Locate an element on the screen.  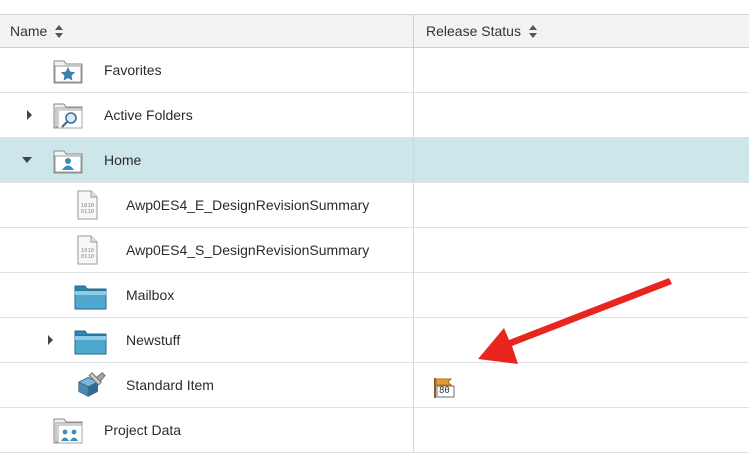
row-label: Favorites is located at coordinates (133, 70).